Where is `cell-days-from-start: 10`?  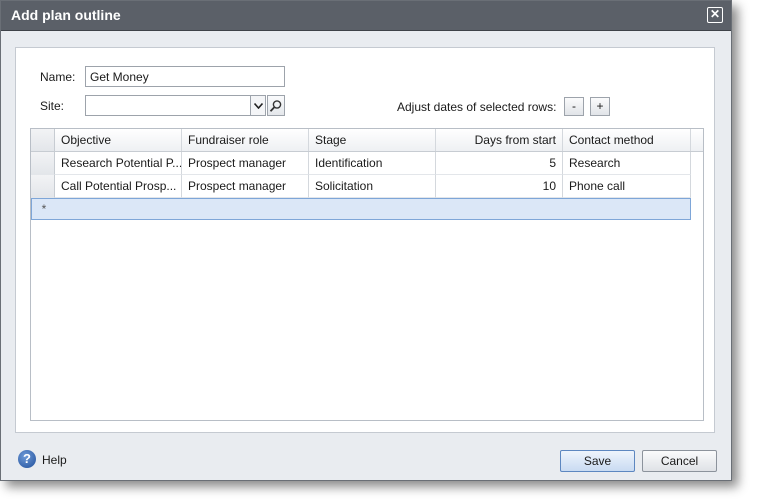
cell-days-from-start: 10 is located at coordinates (499, 186).